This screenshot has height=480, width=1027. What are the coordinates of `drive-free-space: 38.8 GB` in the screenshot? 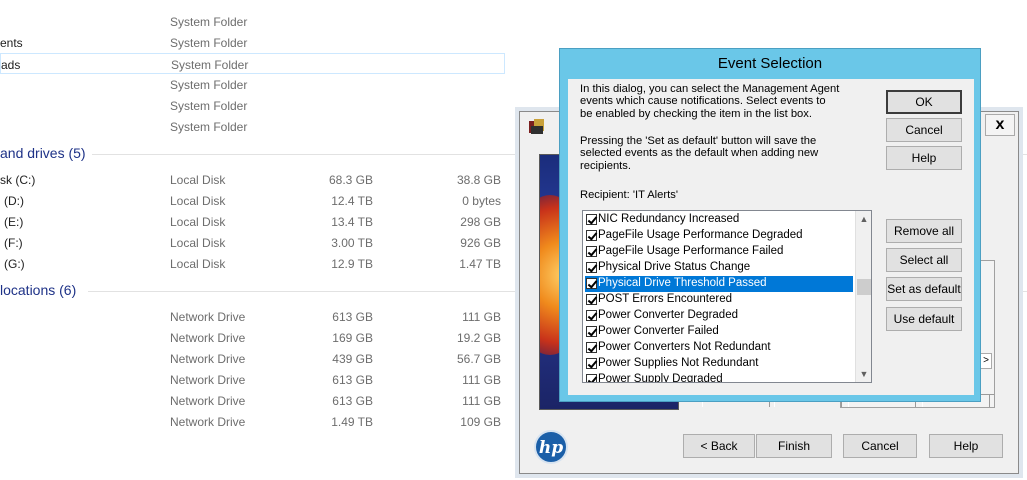 It's located at (478, 180).